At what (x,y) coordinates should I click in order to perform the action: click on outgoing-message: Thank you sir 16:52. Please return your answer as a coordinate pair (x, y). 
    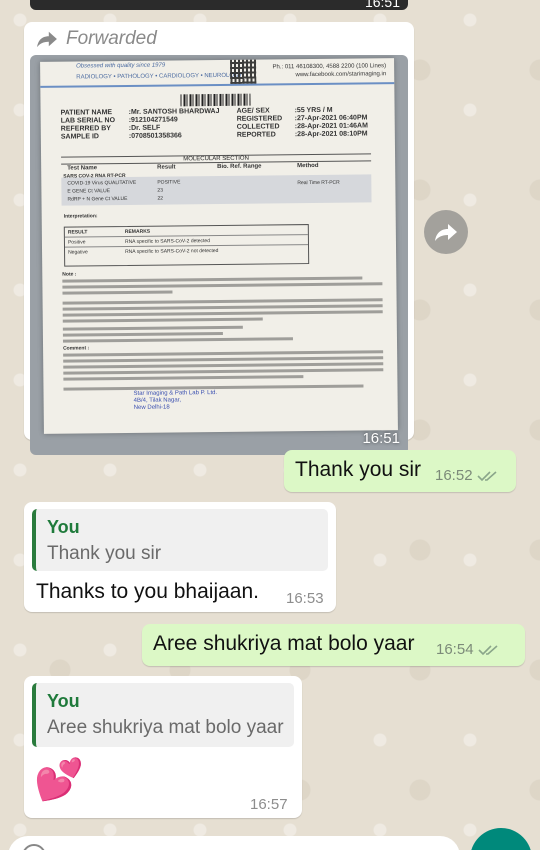
    Looking at the image, I should click on (400, 471).